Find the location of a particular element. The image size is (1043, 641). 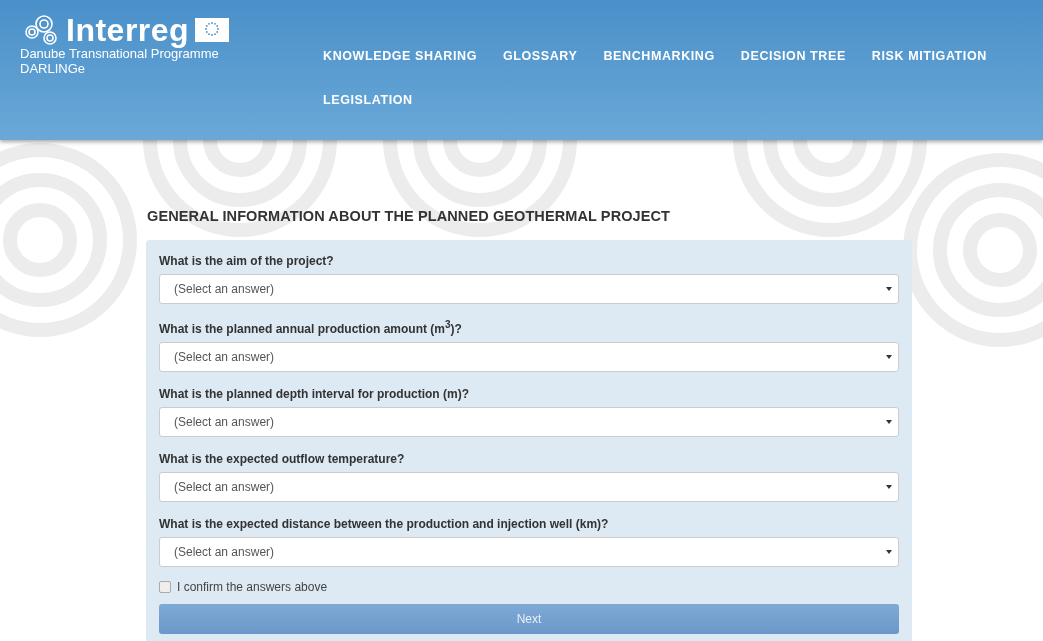

question-label: What is the planned depth interval for production (m)? is located at coordinates (314, 394).